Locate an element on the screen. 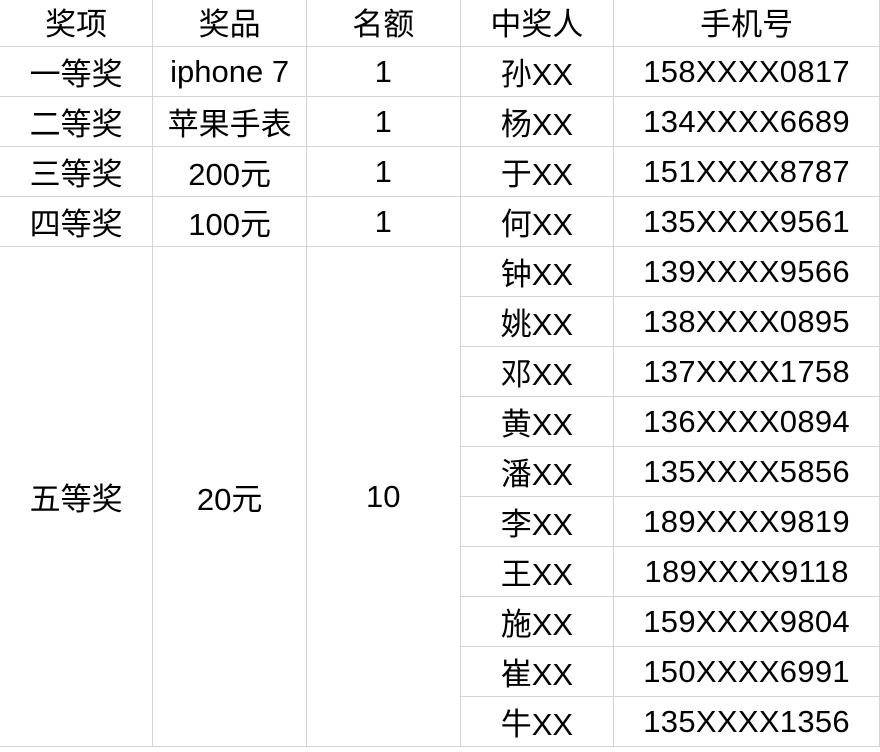 The height and width of the screenshot is (752, 880). winner-name-cell: 黄XX is located at coordinates (537, 421).